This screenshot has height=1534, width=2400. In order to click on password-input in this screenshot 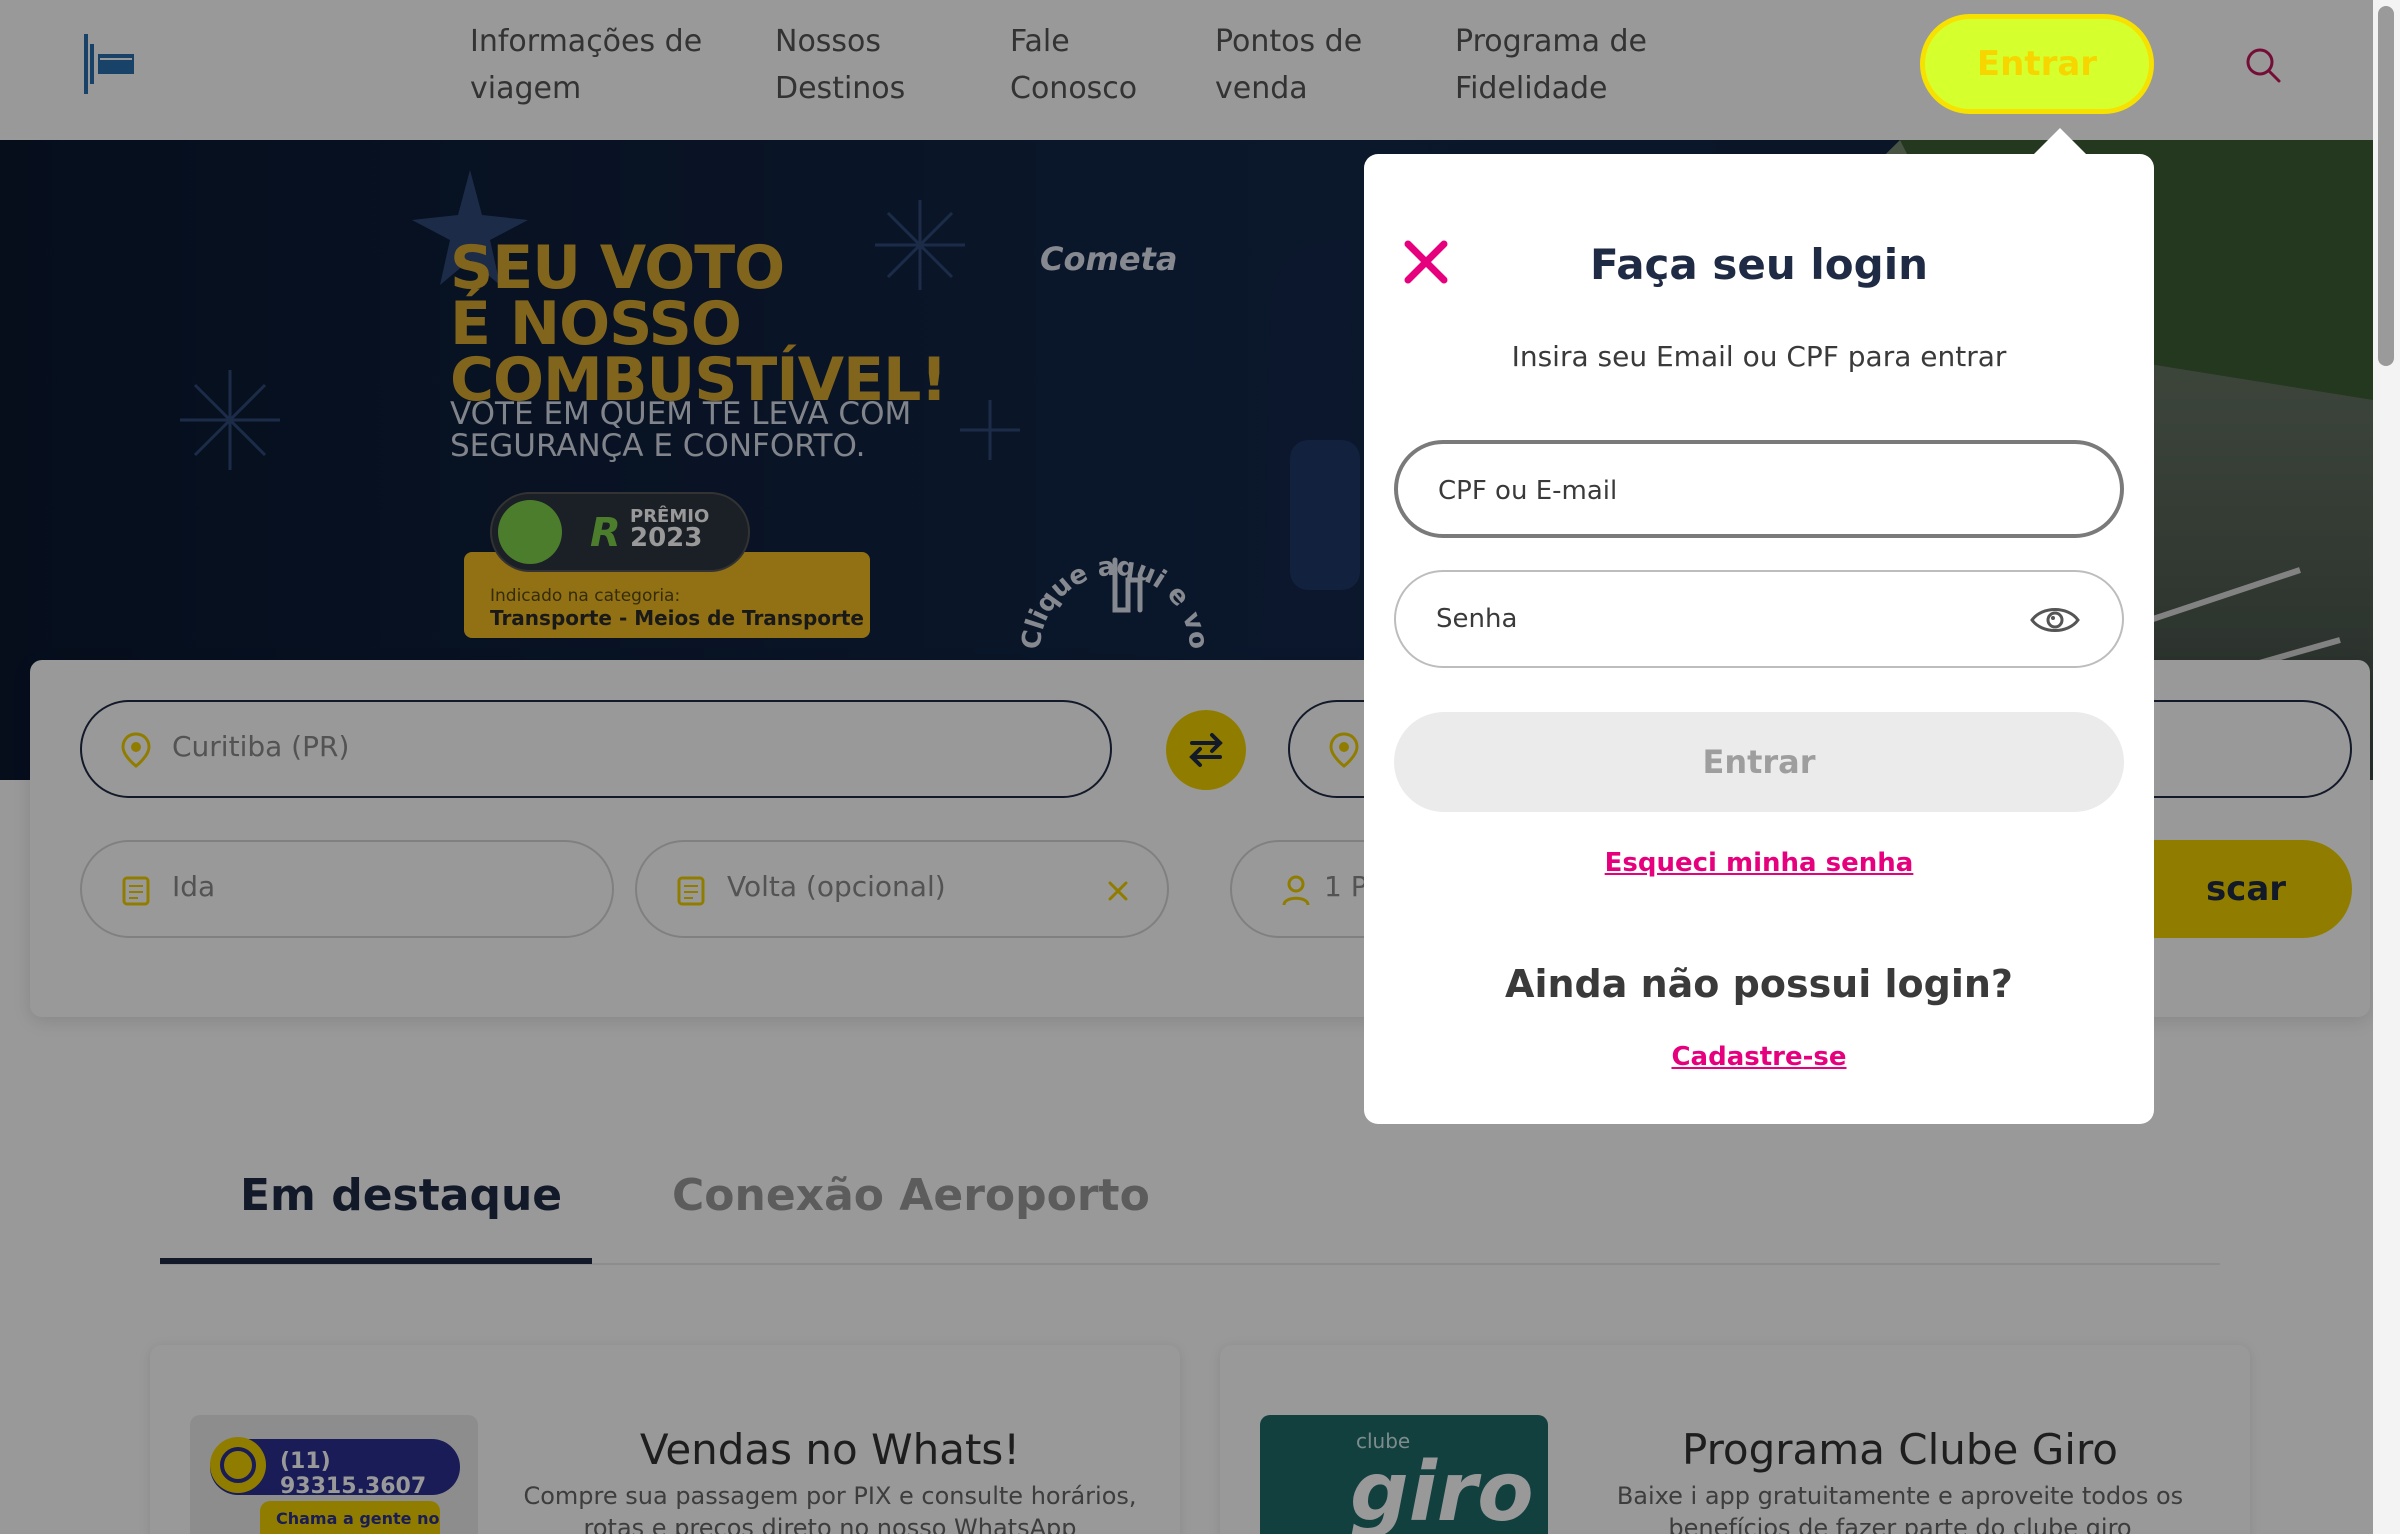, I will do `click(1716, 619)`.